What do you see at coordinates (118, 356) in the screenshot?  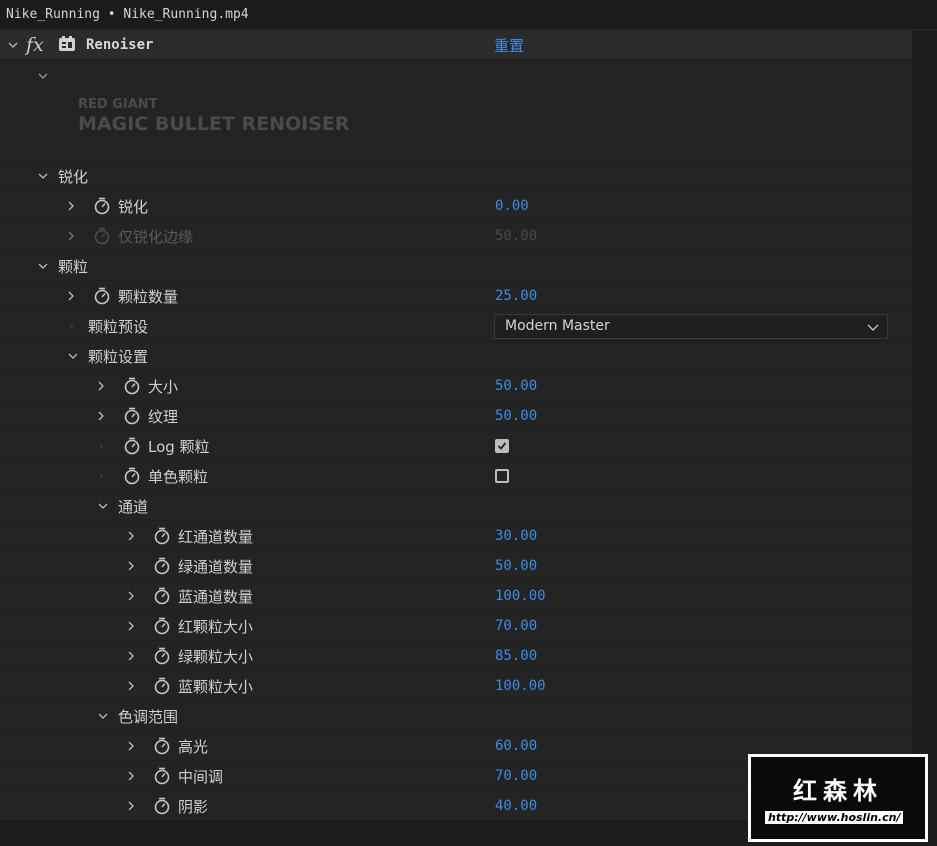 I see `group-label: 颗粒设置` at bounding box center [118, 356].